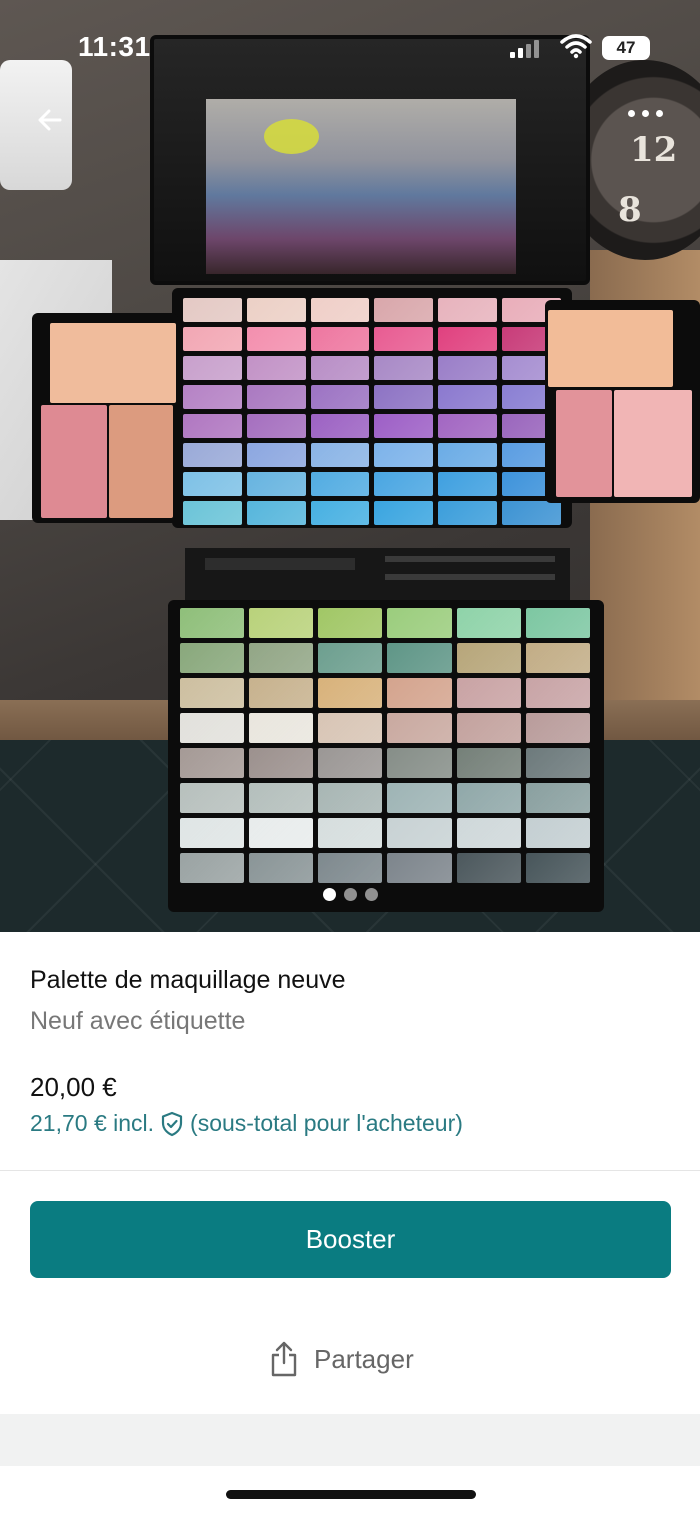  What do you see at coordinates (350, 1170) in the screenshot?
I see `divider` at bounding box center [350, 1170].